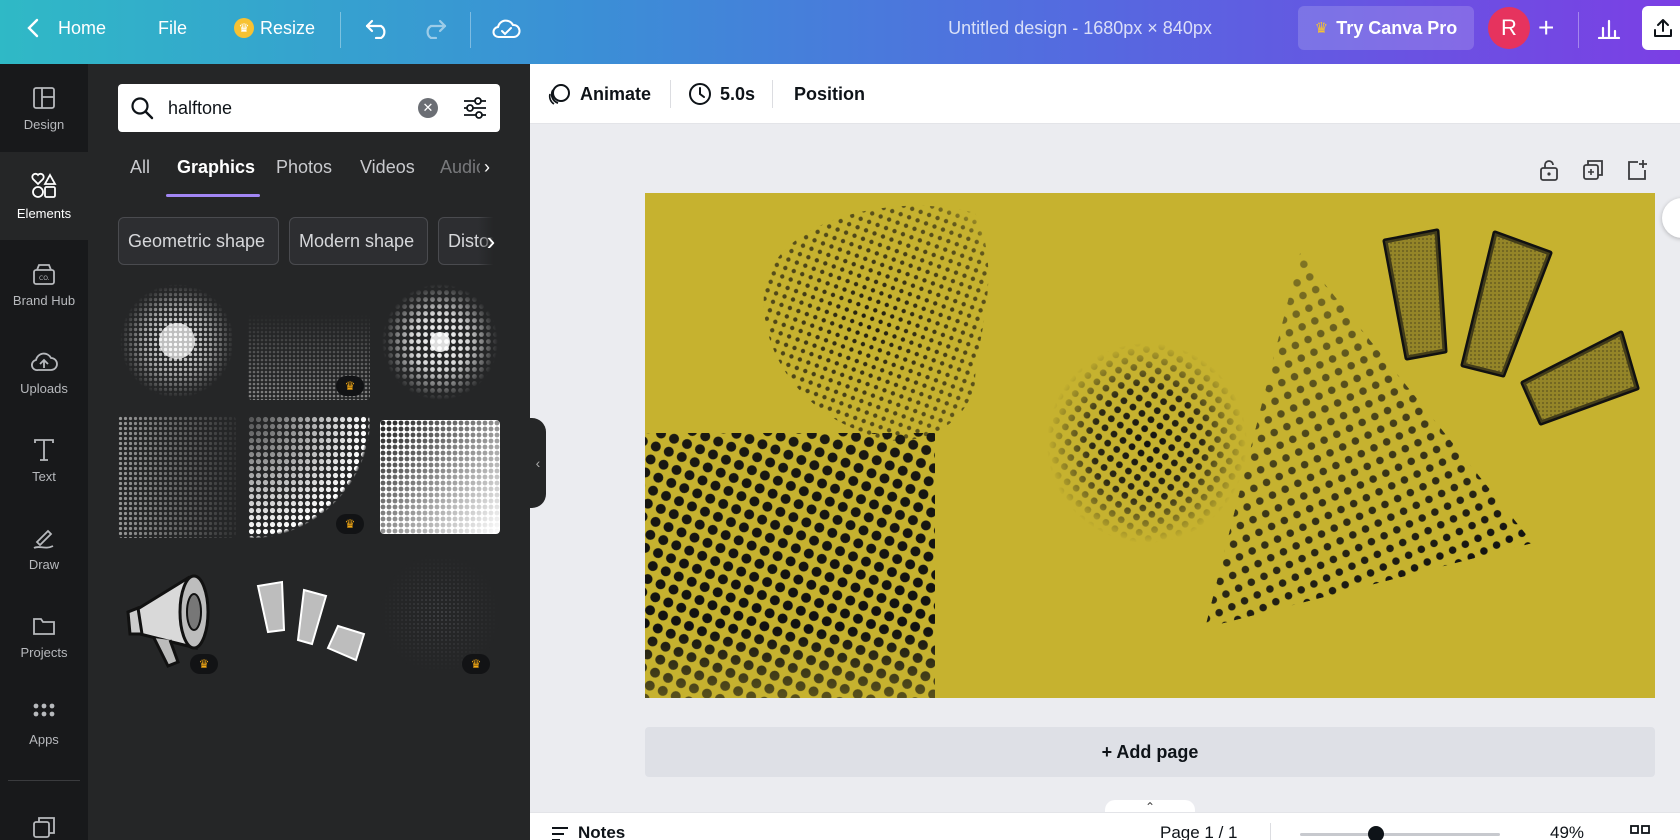 The width and height of the screenshot is (1680, 840). Describe the element at coordinates (44, 724) in the screenshot. I see `rail-item-apps: Apps` at that location.